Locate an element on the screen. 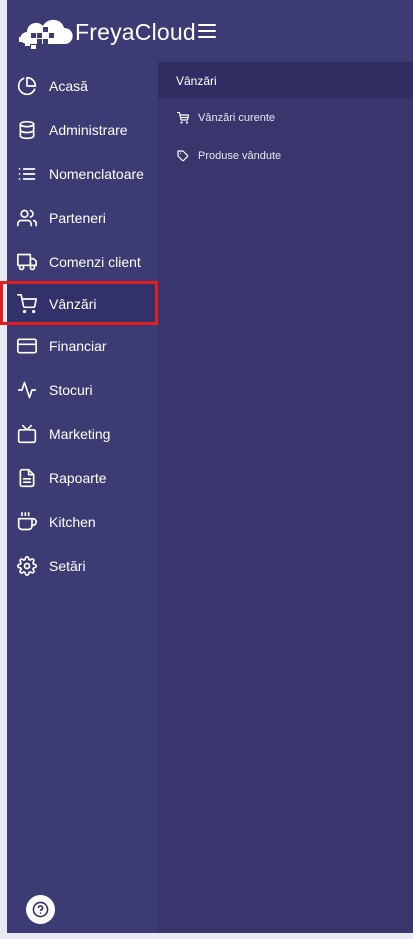 The height and width of the screenshot is (939, 413). sidebar-item-label: Acasă is located at coordinates (68, 86).